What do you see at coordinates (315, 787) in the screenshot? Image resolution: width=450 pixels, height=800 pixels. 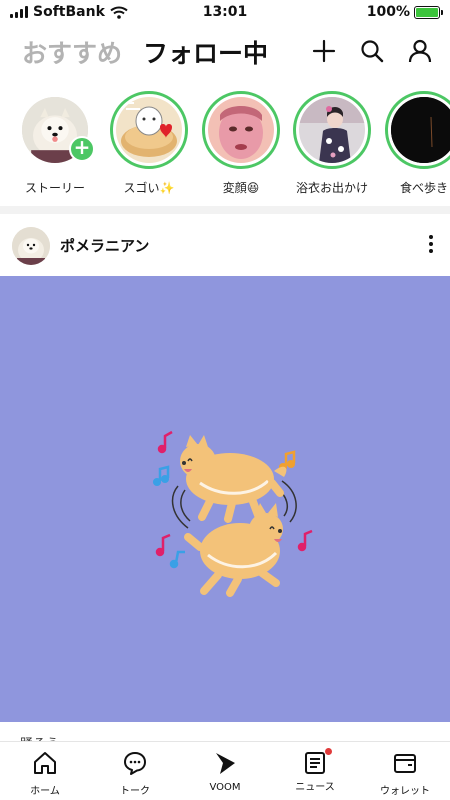 I see `nav-news-label: ニュース` at bounding box center [315, 787].